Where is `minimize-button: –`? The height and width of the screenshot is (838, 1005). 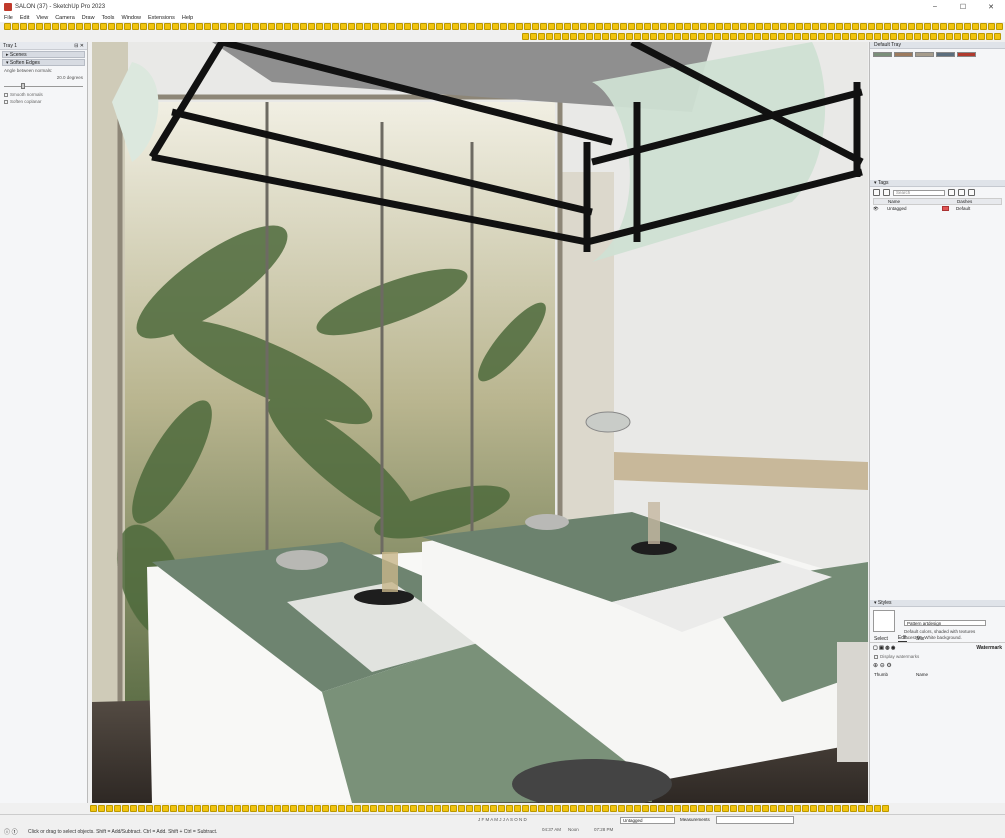
minimize-button: – is located at coordinates (935, 6).